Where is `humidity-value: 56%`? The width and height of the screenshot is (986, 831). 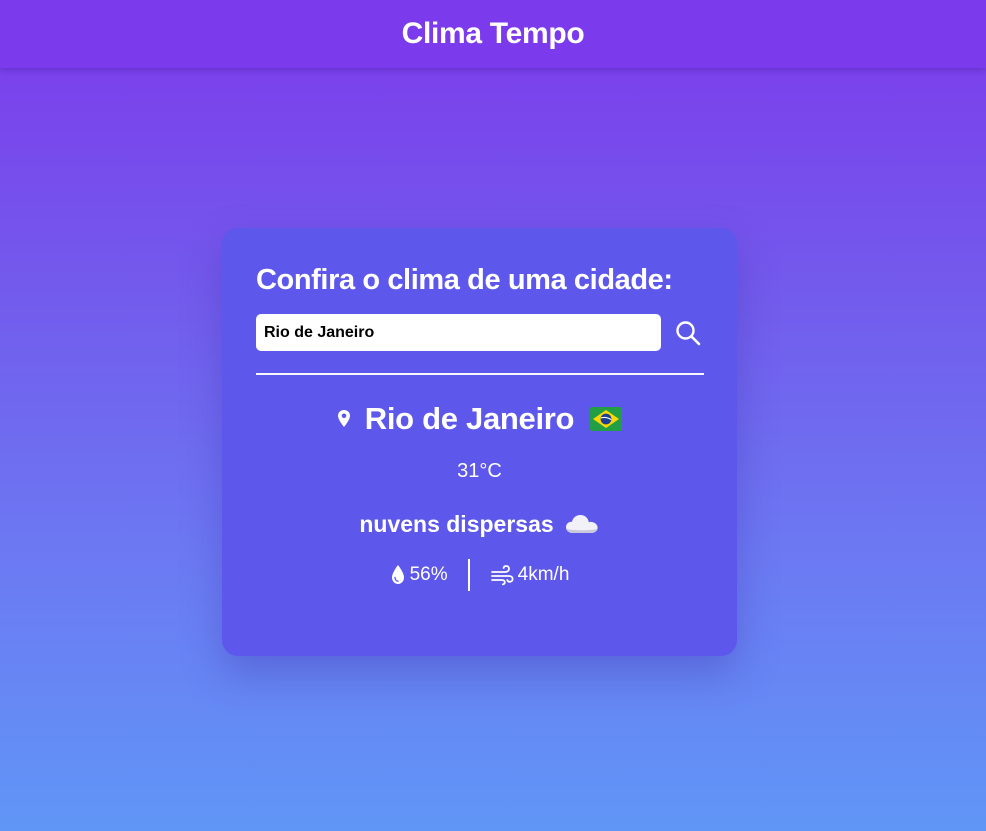
humidity-value: 56% is located at coordinates (428, 574).